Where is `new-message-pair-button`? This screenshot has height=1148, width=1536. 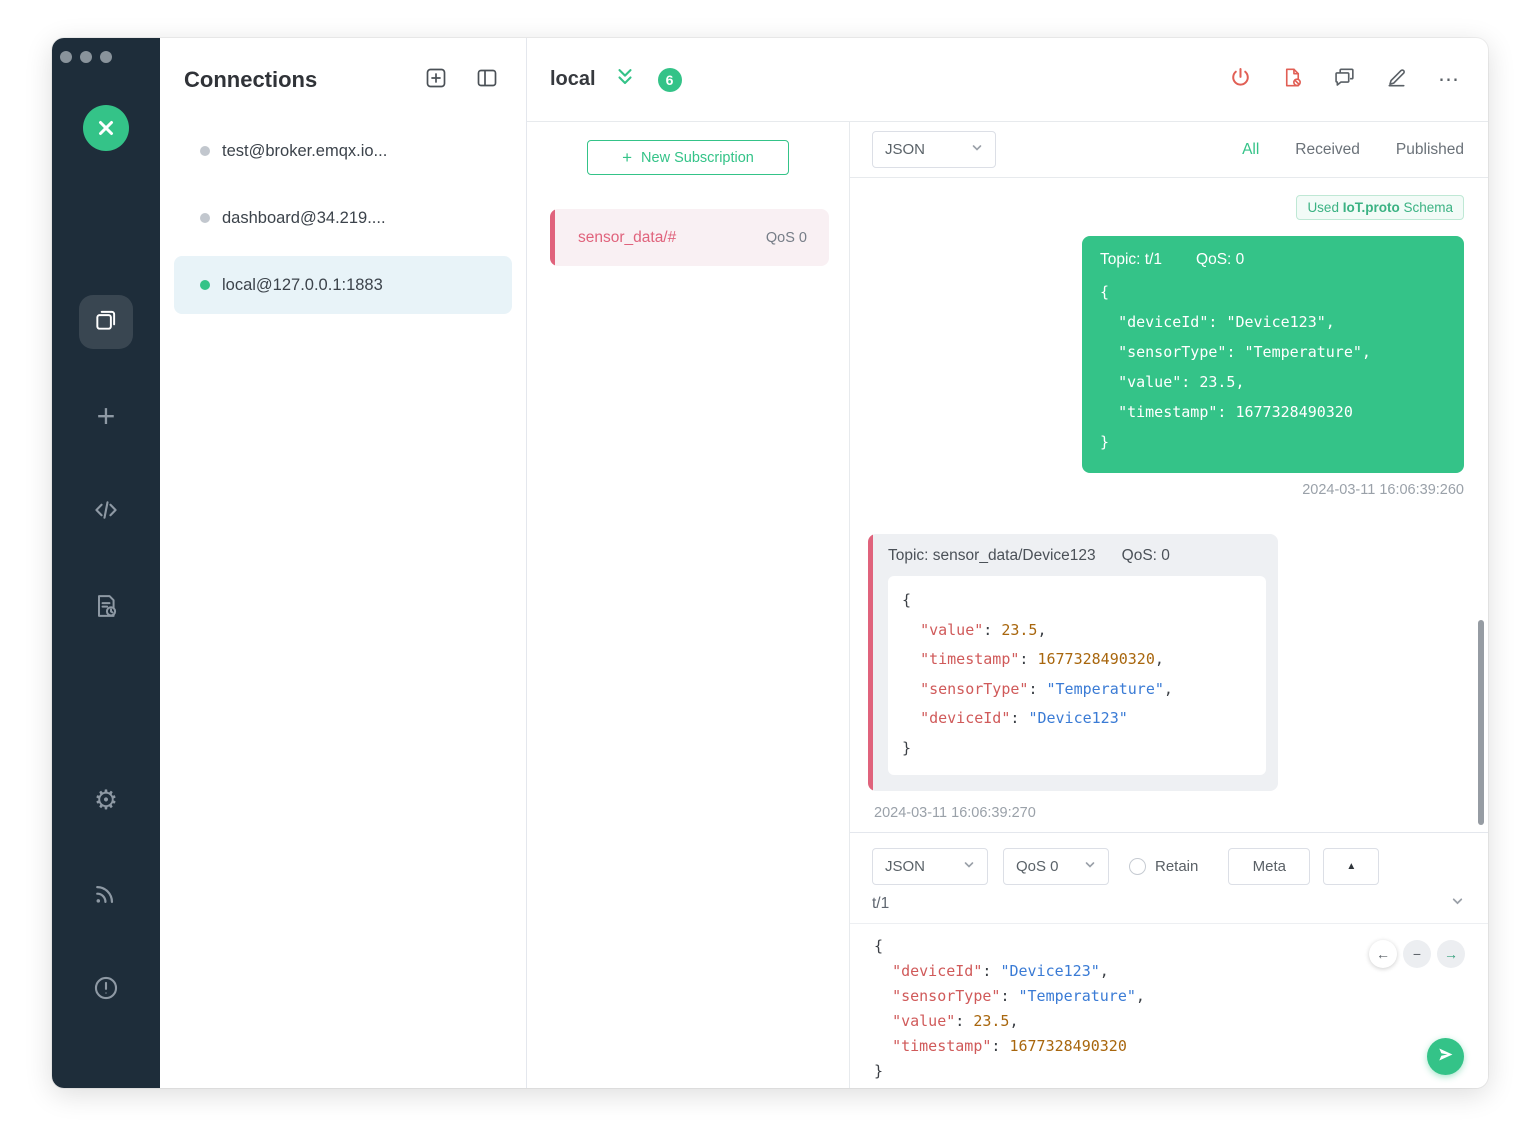
new-message-pair-button is located at coordinates (1344, 79).